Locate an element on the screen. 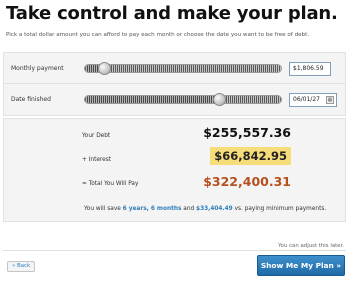  date-finished-slider is located at coordinates (183, 99).